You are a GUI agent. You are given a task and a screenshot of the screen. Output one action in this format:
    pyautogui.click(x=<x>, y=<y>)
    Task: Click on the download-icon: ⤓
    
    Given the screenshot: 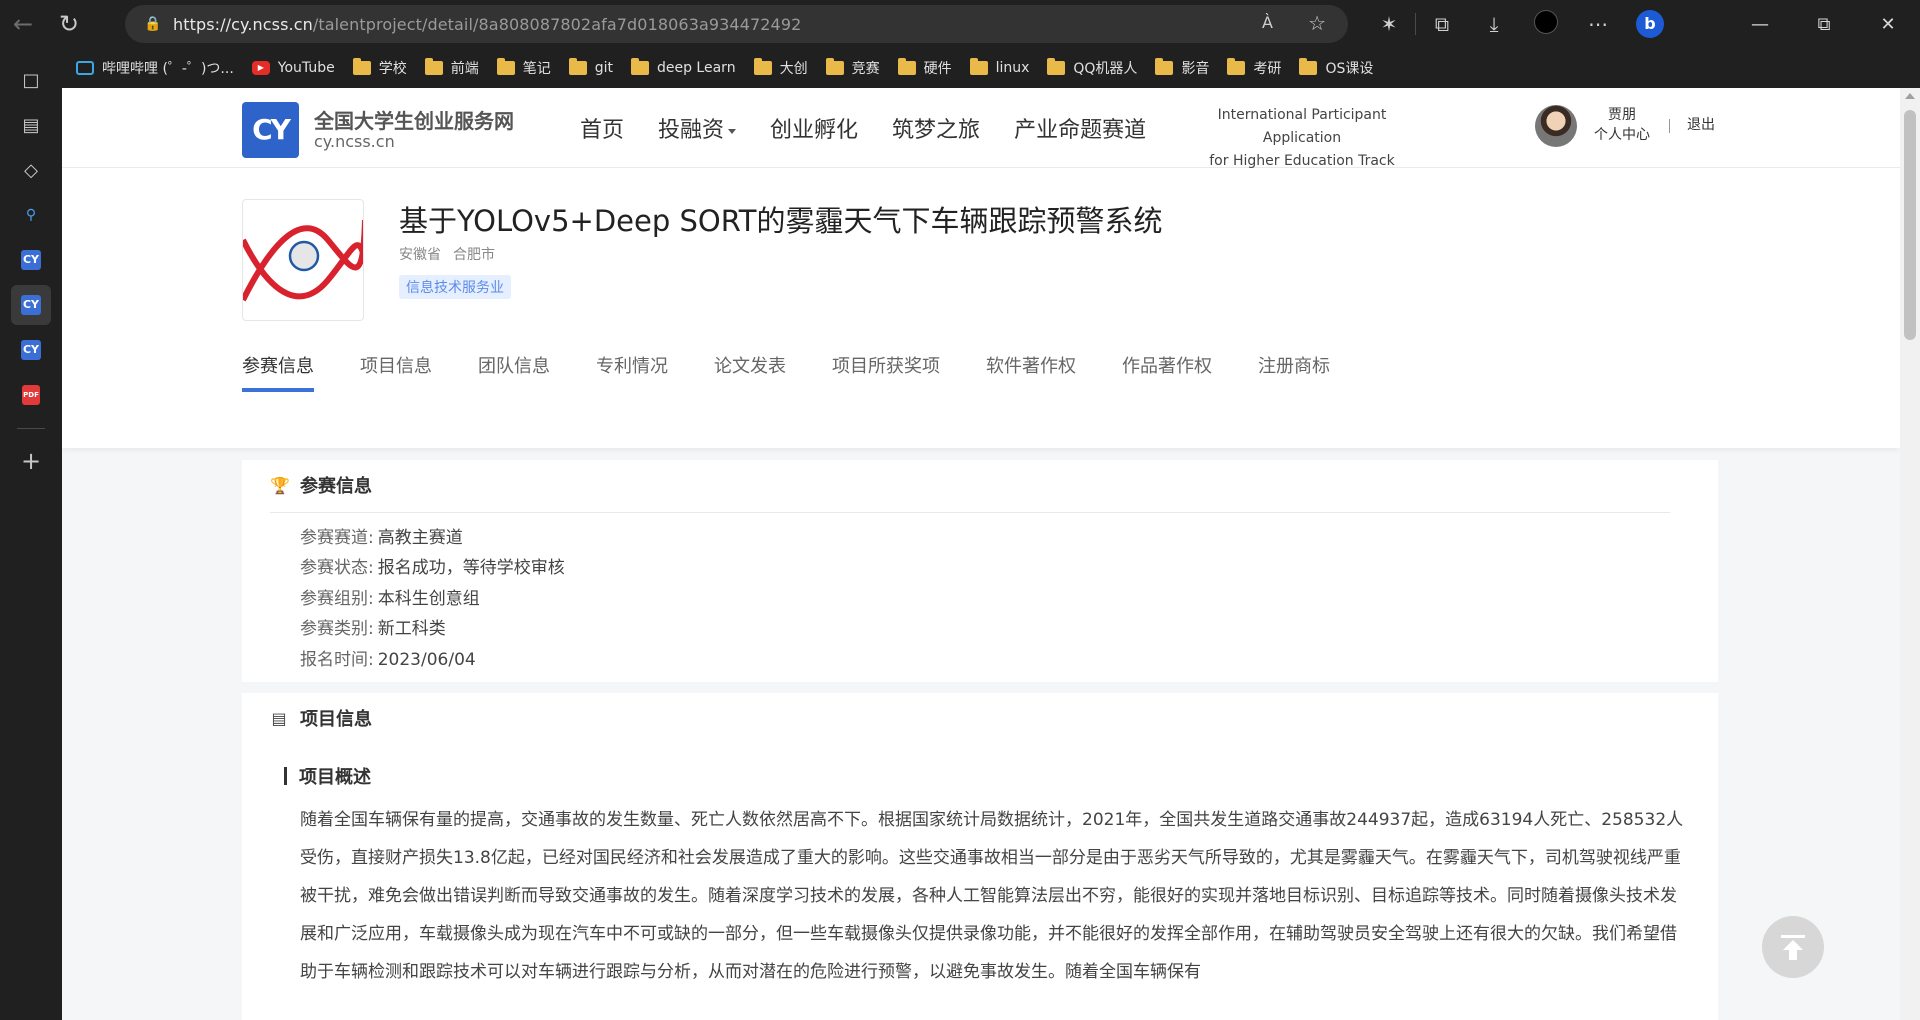 What is the action you would take?
    pyautogui.click(x=1494, y=24)
    